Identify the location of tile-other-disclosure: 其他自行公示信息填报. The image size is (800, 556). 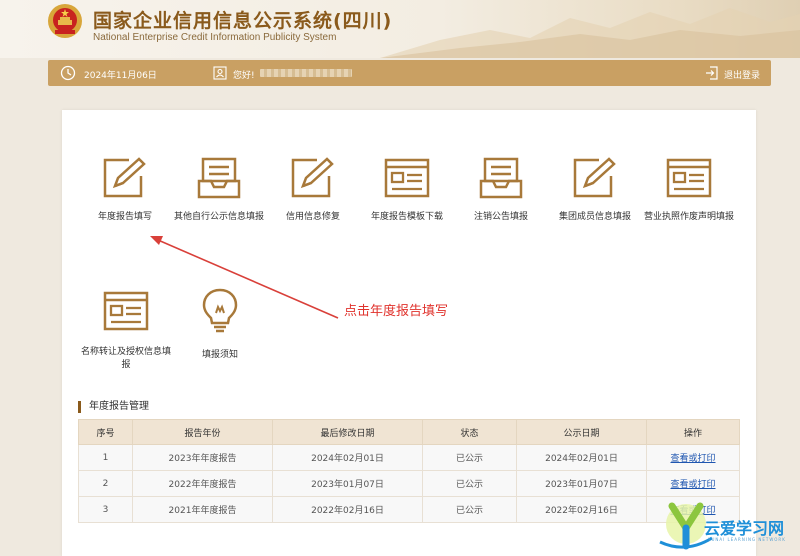
(219, 190).